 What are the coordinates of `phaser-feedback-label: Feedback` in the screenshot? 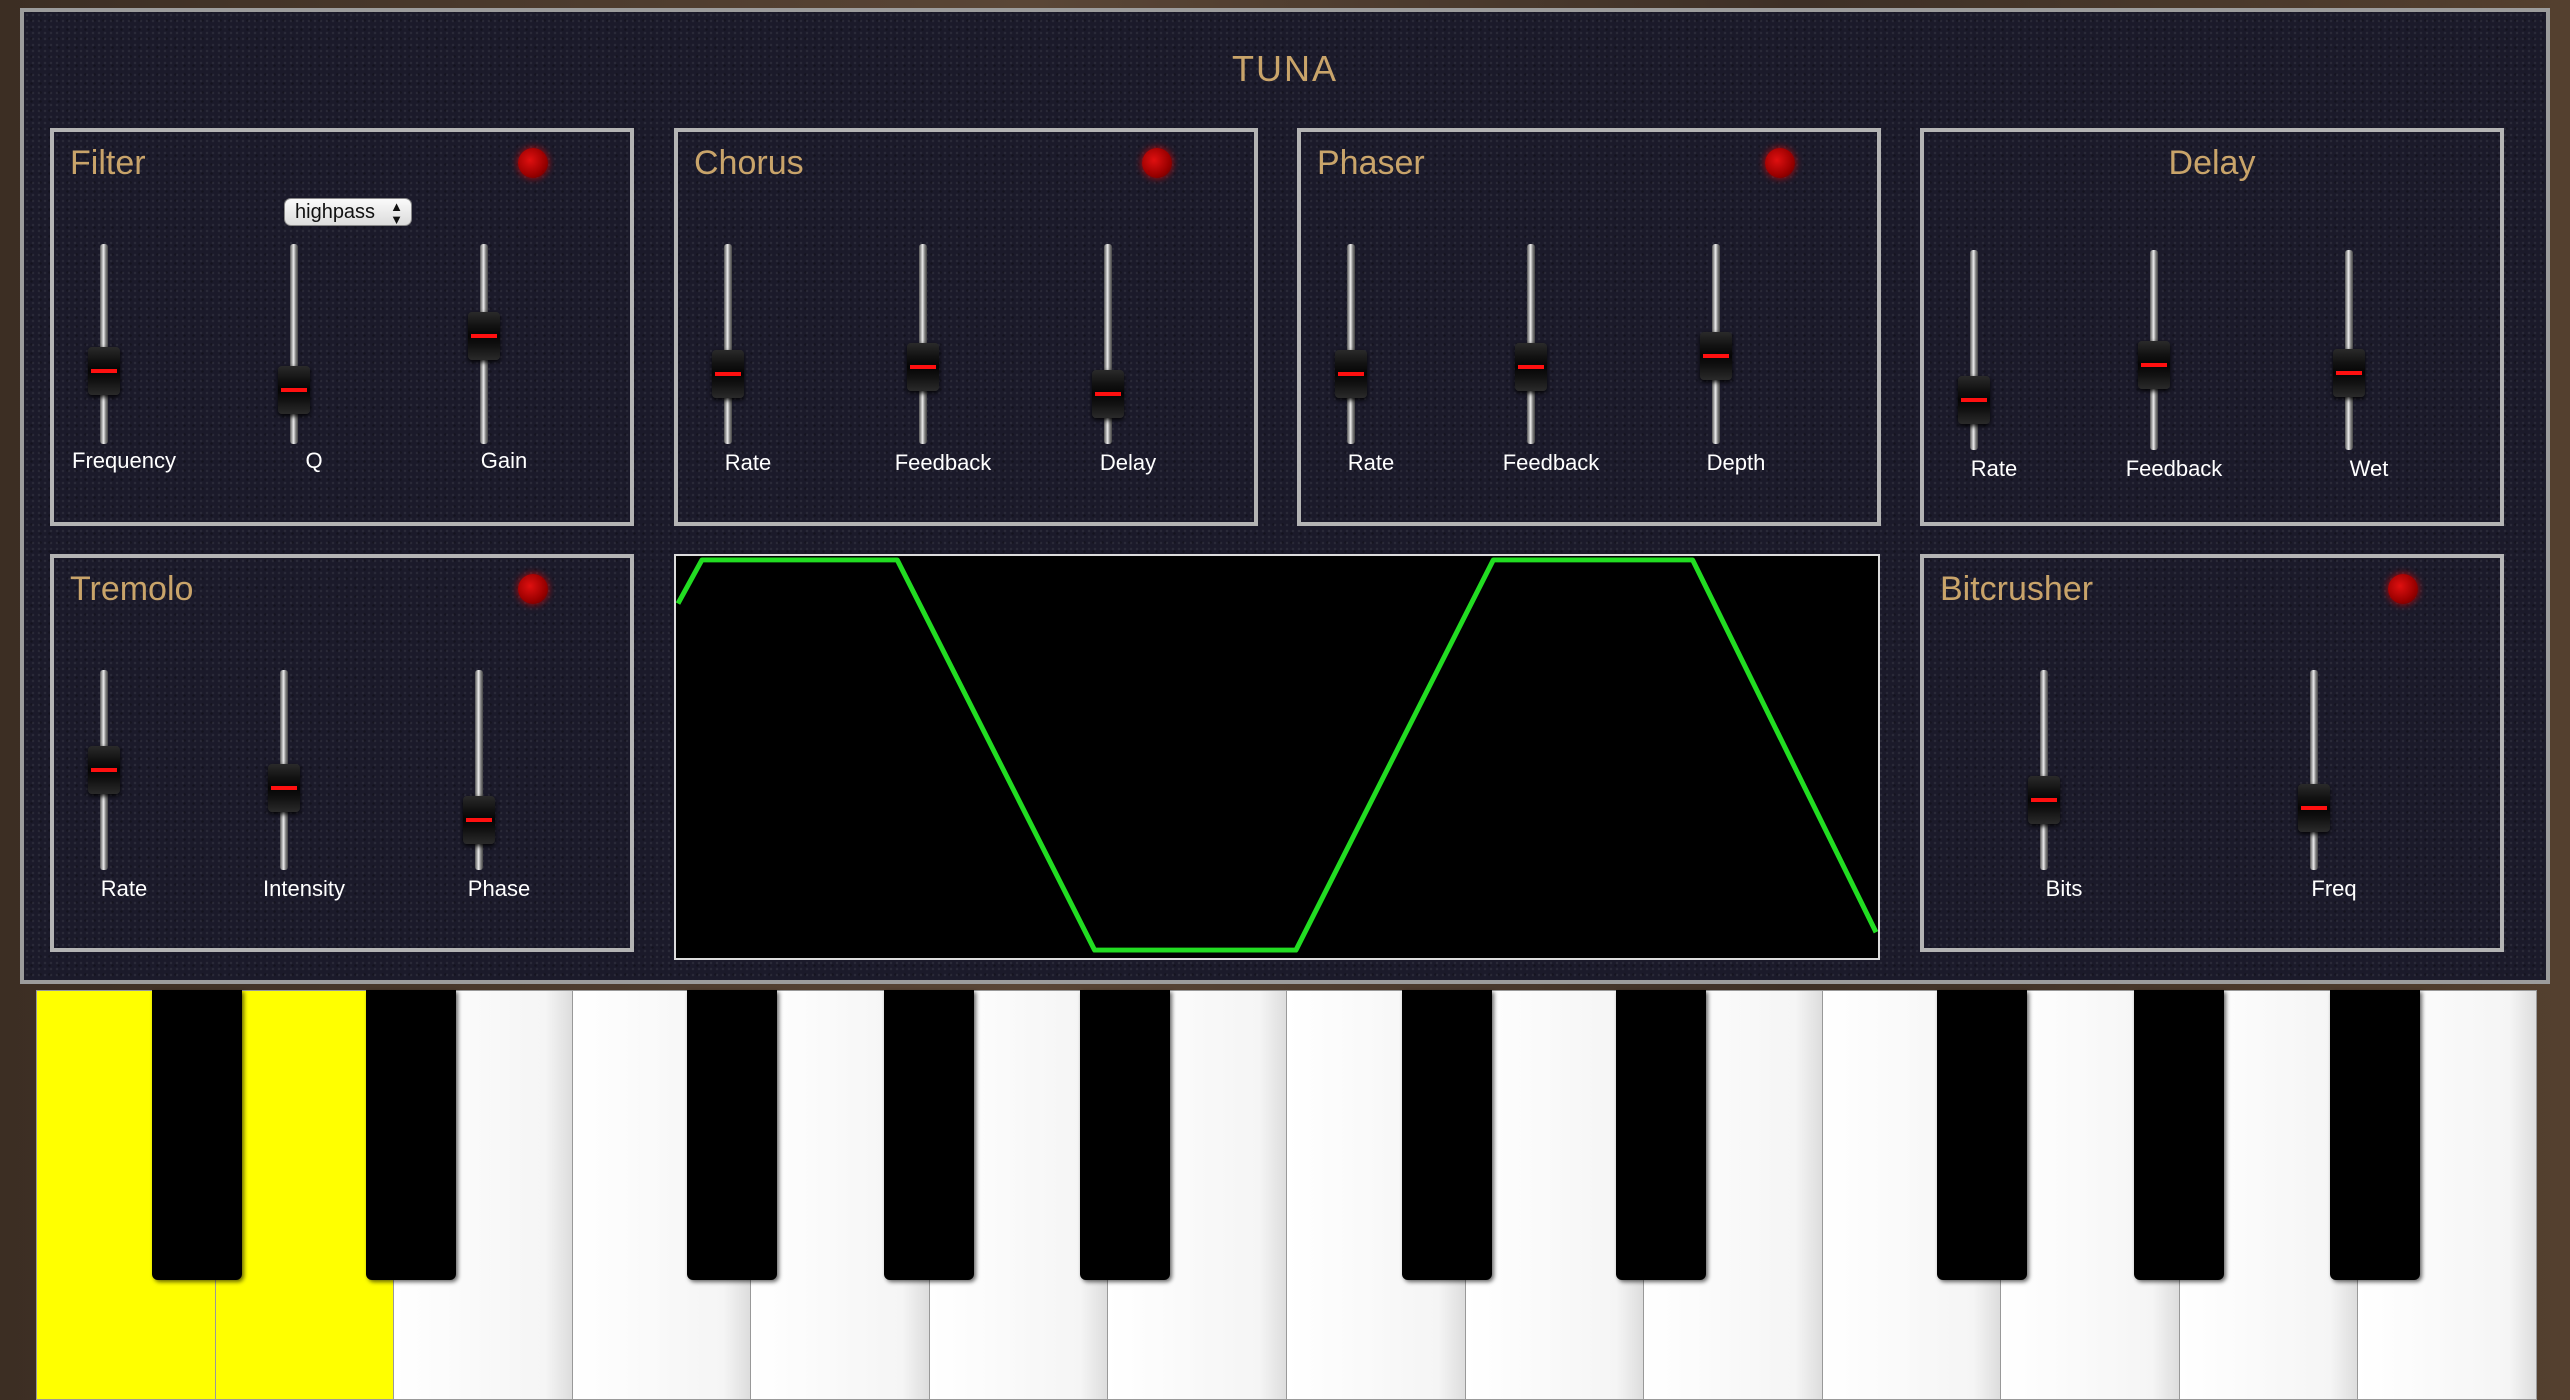 It's located at (1551, 462).